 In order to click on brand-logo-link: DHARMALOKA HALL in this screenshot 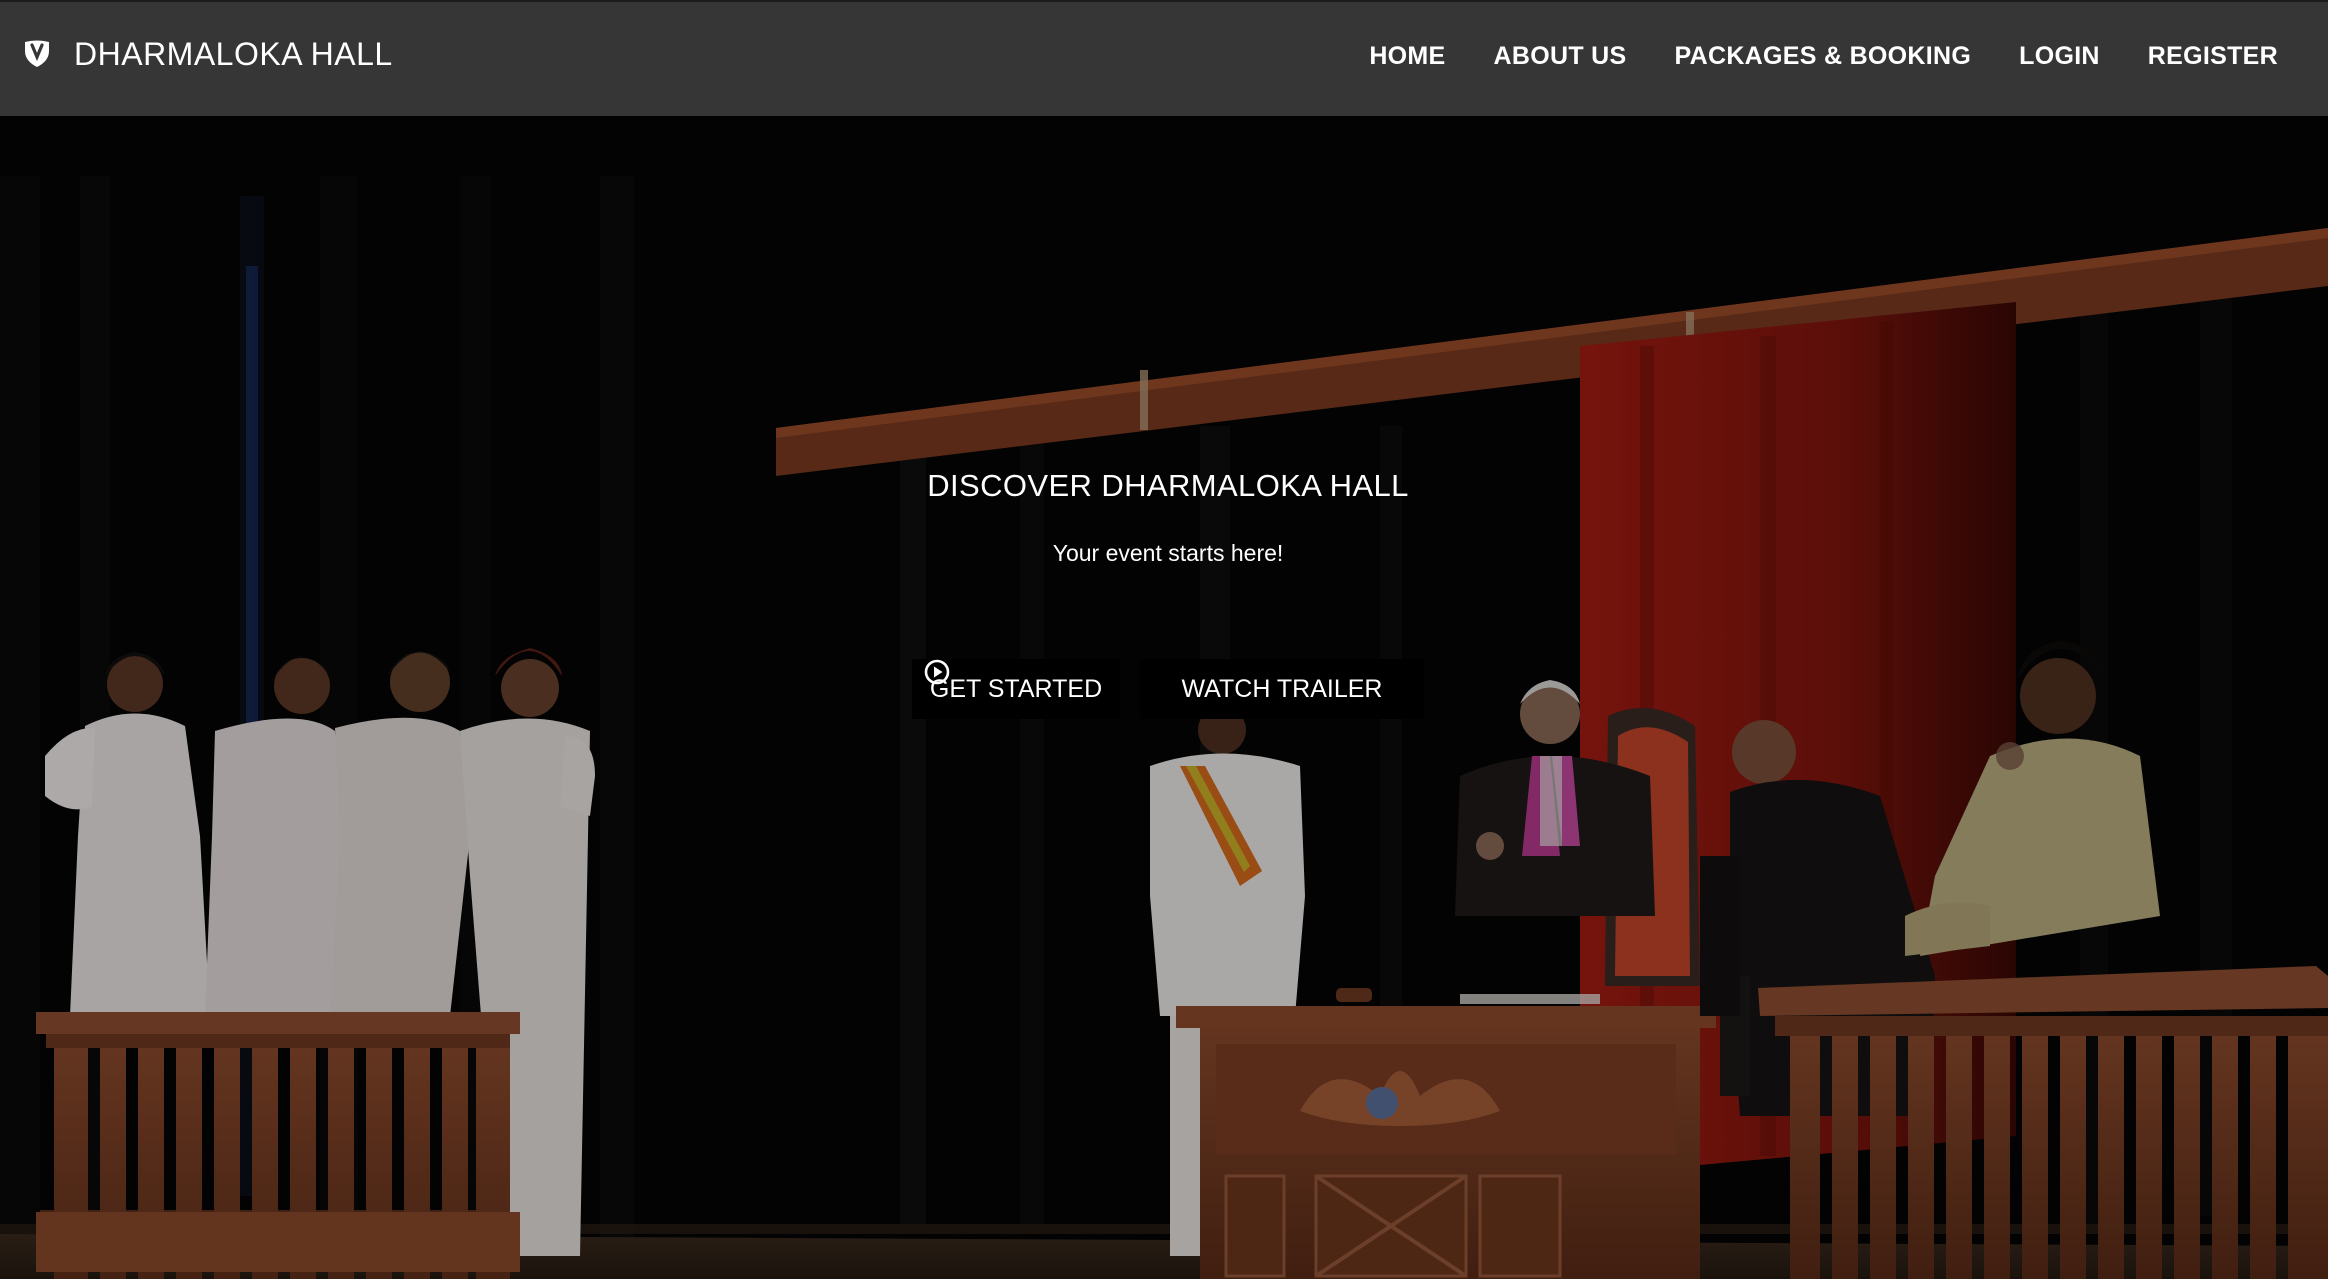, I will do `click(207, 54)`.